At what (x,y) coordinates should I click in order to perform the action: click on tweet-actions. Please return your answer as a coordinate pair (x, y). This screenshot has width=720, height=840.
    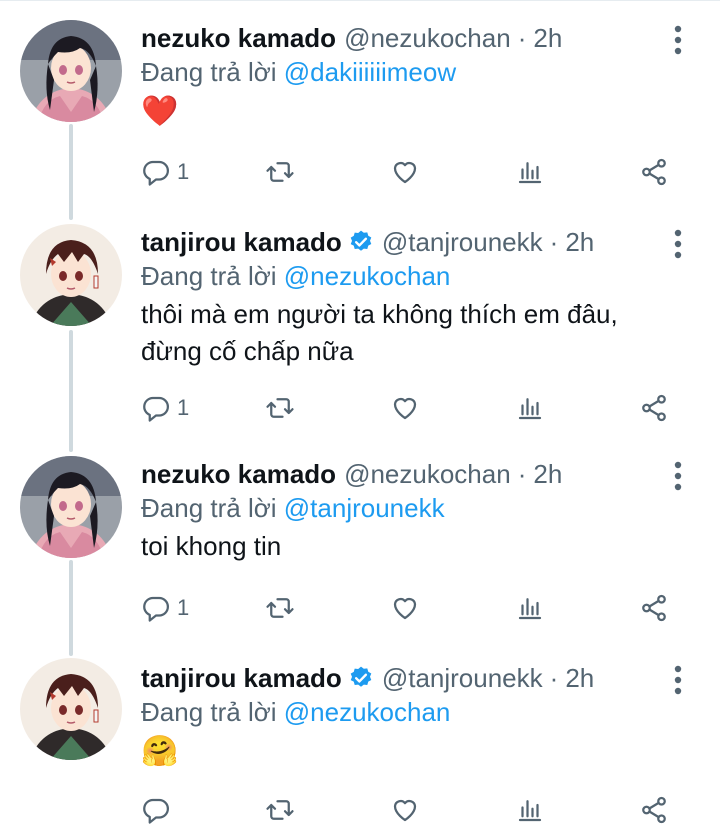
    Looking at the image, I should click on (411, 810).